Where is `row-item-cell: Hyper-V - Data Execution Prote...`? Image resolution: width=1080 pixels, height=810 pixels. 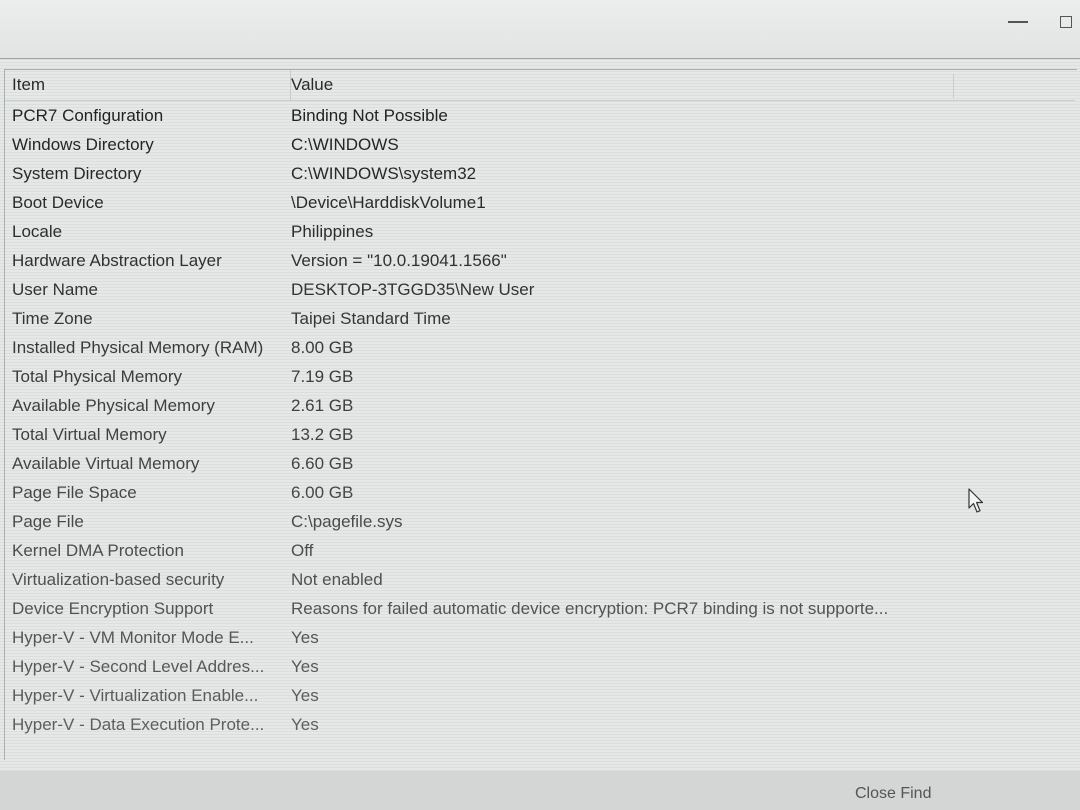 row-item-cell: Hyper-V - Data Execution Prote... is located at coordinates (138, 724).